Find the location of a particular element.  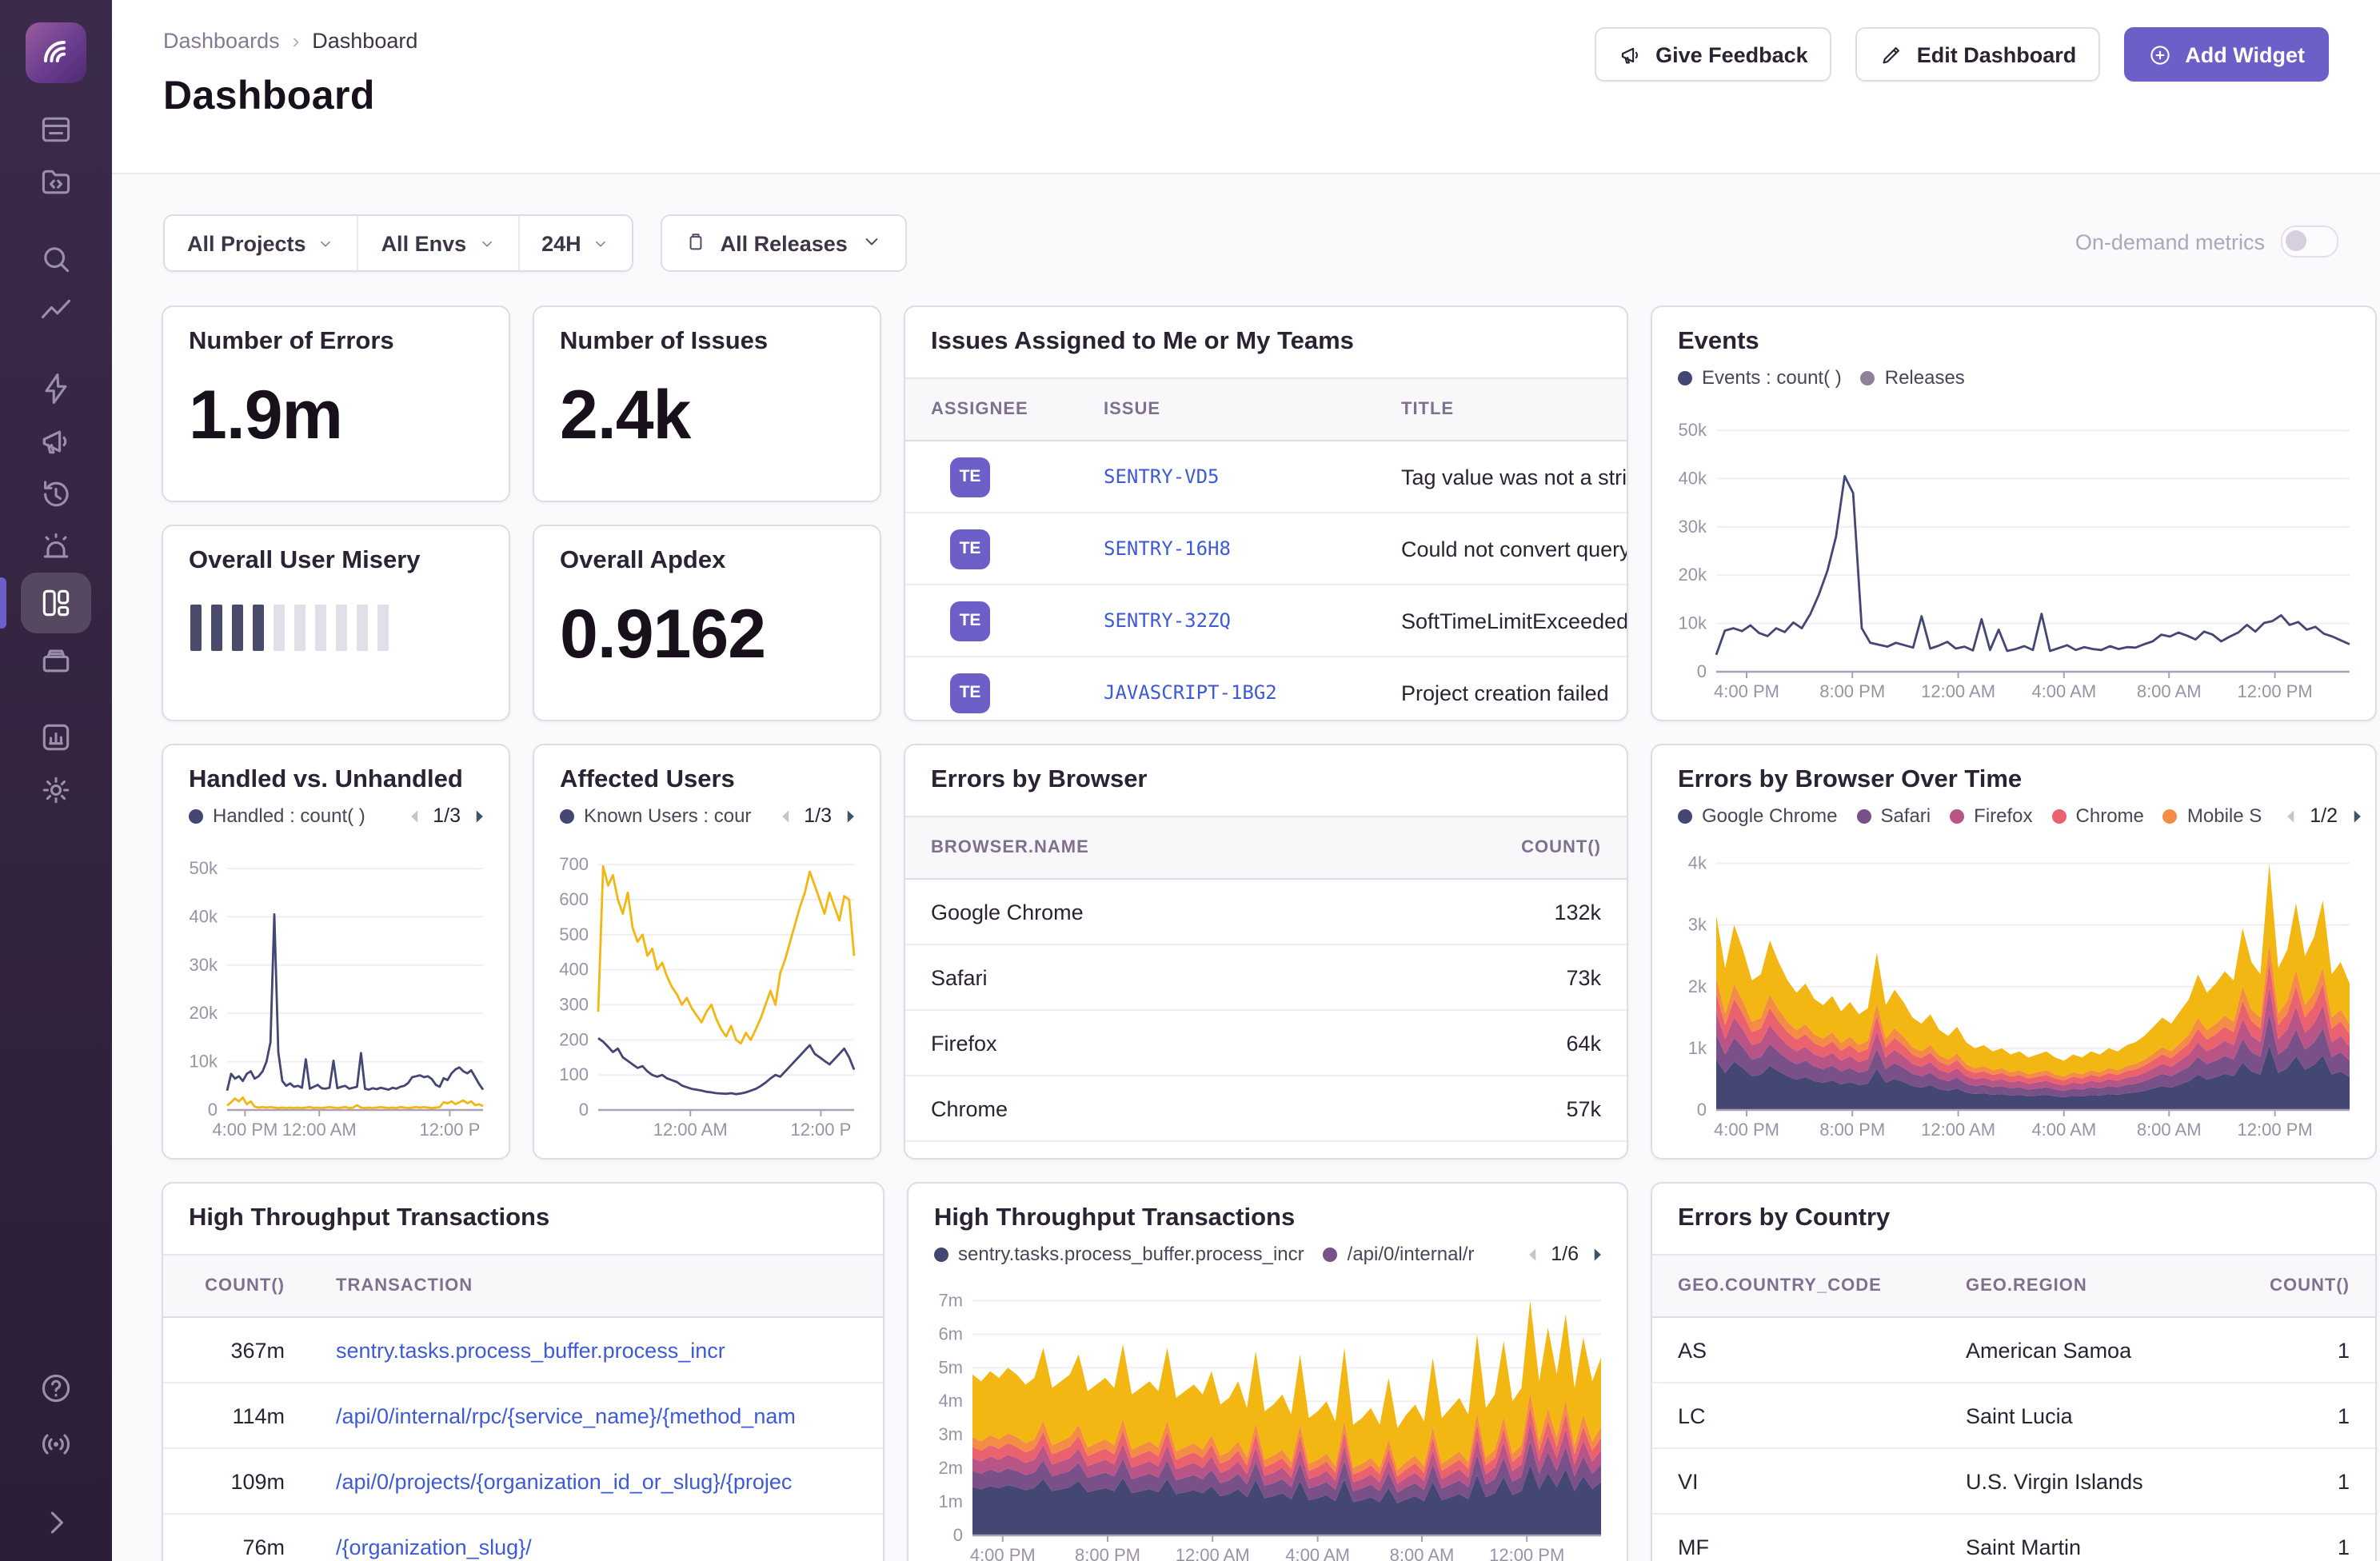

add-widget-button: Add Widget is located at coordinates (2226, 54).